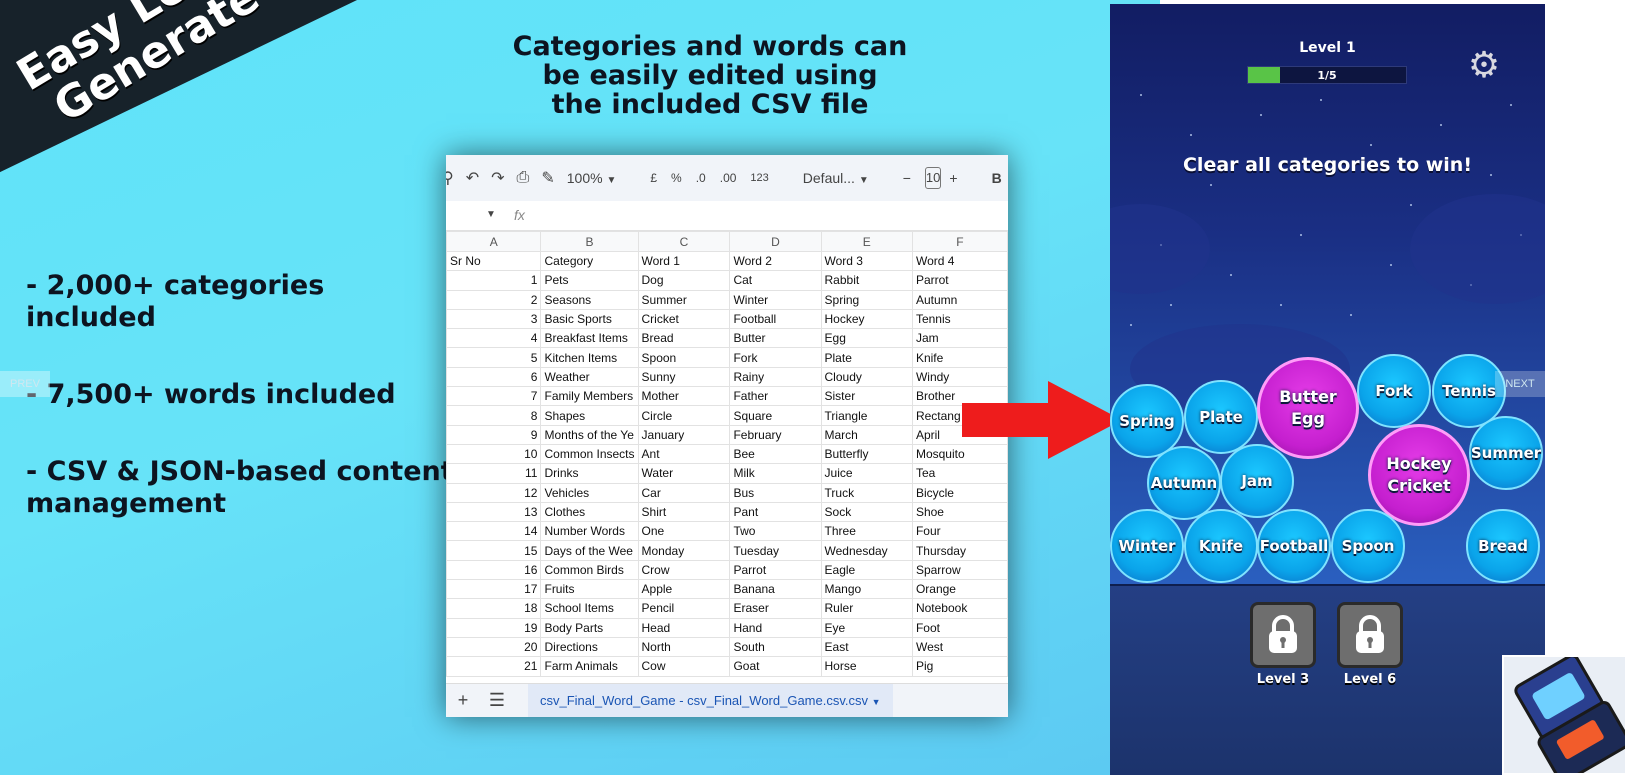 The width and height of the screenshot is (1627, 775). What do you see at coordinates (589, 627) in the screenshot?
I see `table-cell: Body Parts` at bounding box center [589, 627].